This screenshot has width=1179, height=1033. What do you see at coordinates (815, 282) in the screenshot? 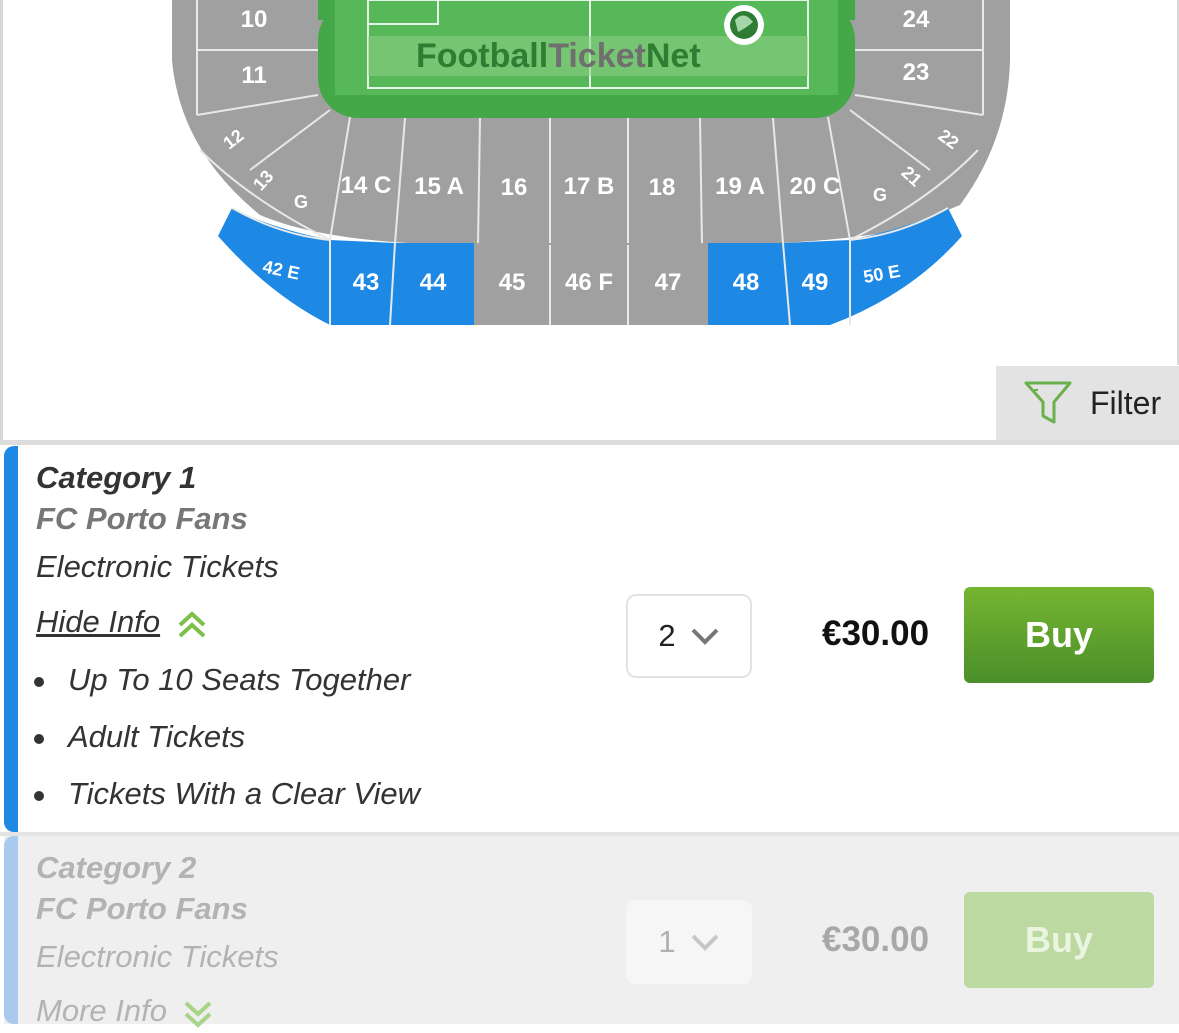
I see `section-49: 49` at bounding box center [815, 282].